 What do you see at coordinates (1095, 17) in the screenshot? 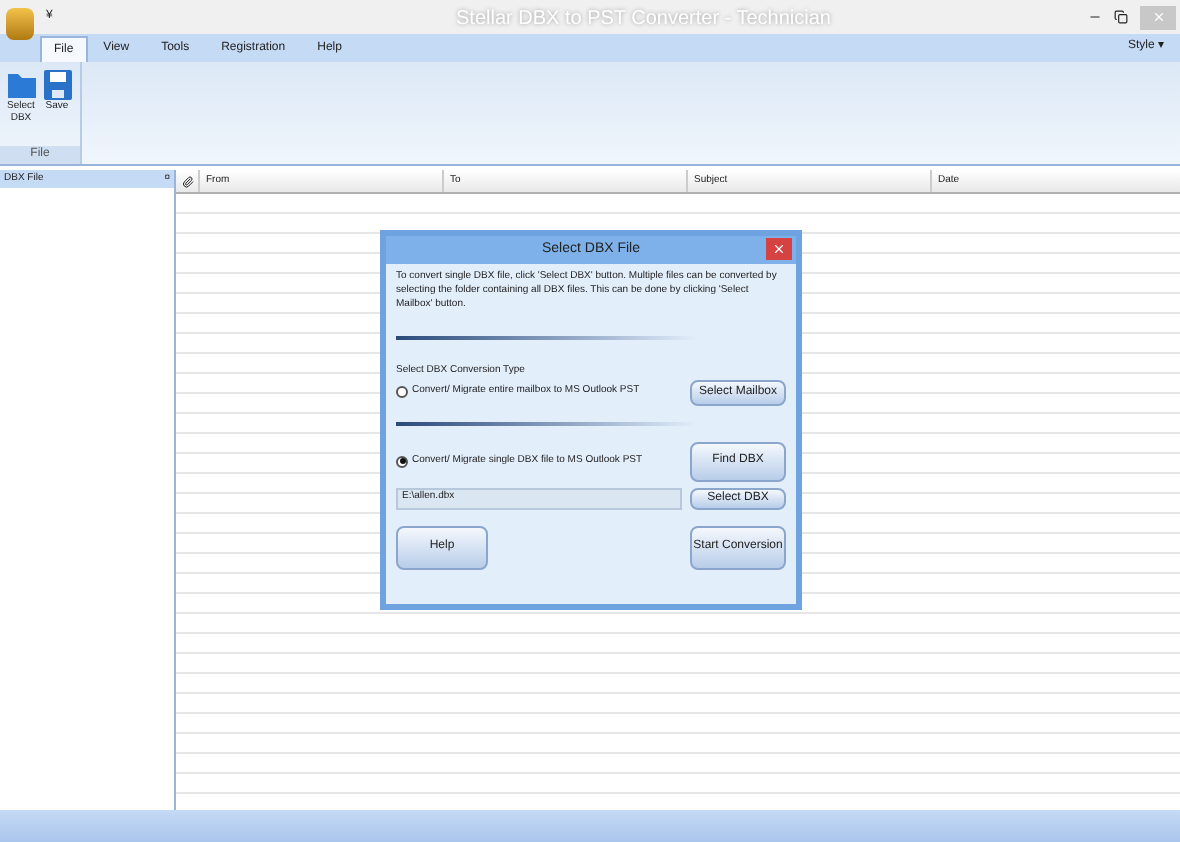
I see `minimize-icon` at bounding box center [1095, 17].